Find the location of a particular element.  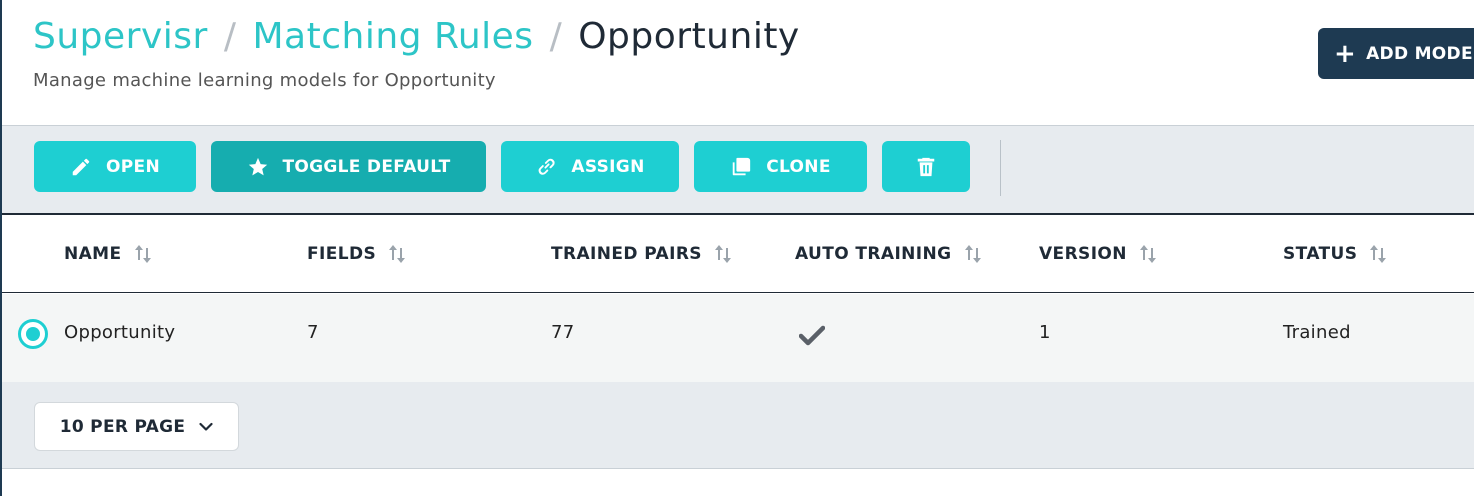

toggle-default-label: TOGGLE DEFAULT is located at coordinates (366, 166).